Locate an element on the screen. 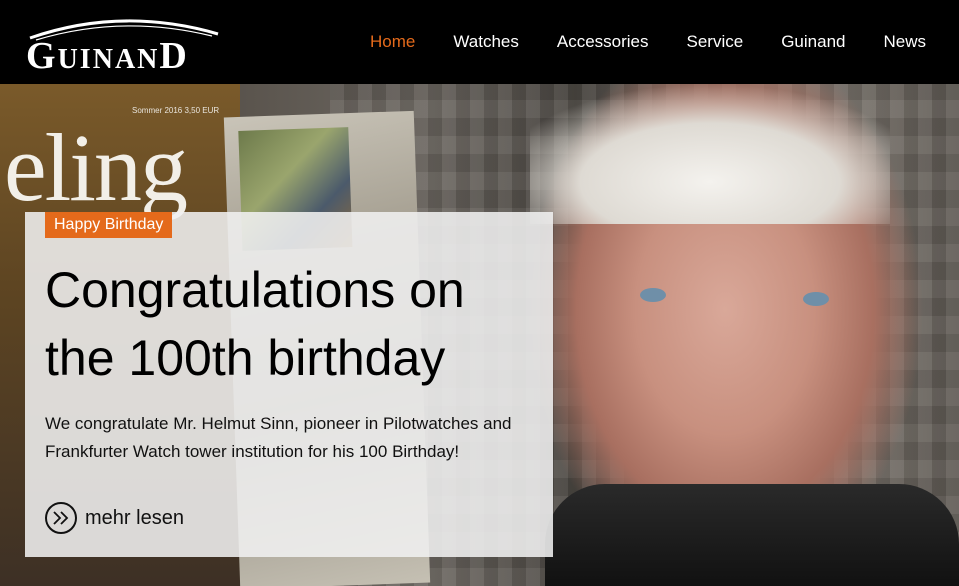  double-chevron-right-icon is located at coordinates (61, 518).